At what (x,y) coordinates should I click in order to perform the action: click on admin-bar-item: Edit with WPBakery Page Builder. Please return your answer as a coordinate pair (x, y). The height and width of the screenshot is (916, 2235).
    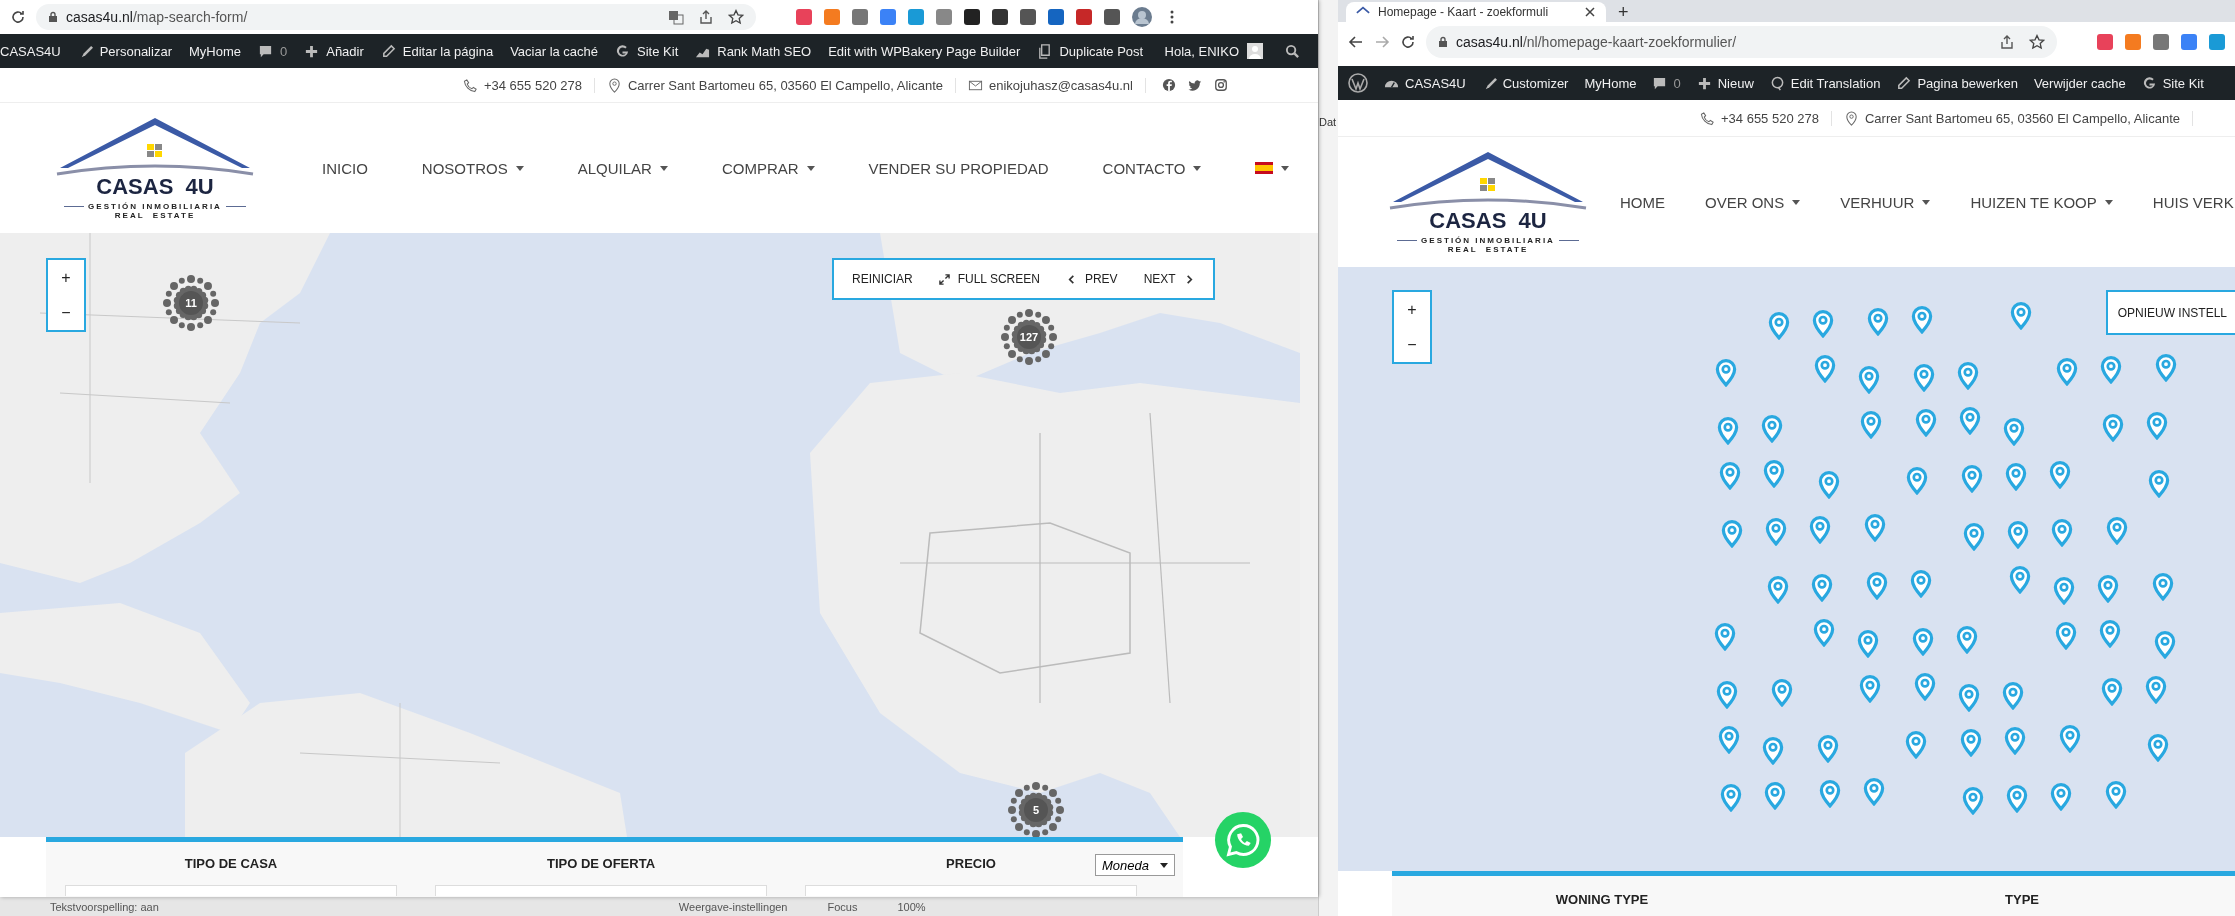
    Looking at the image, I should click on (924, 51).